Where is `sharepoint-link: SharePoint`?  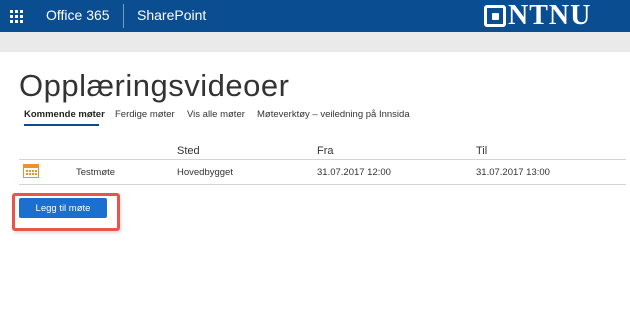 sharepoint-link: SharePoint is located at coordinates (171, 15).